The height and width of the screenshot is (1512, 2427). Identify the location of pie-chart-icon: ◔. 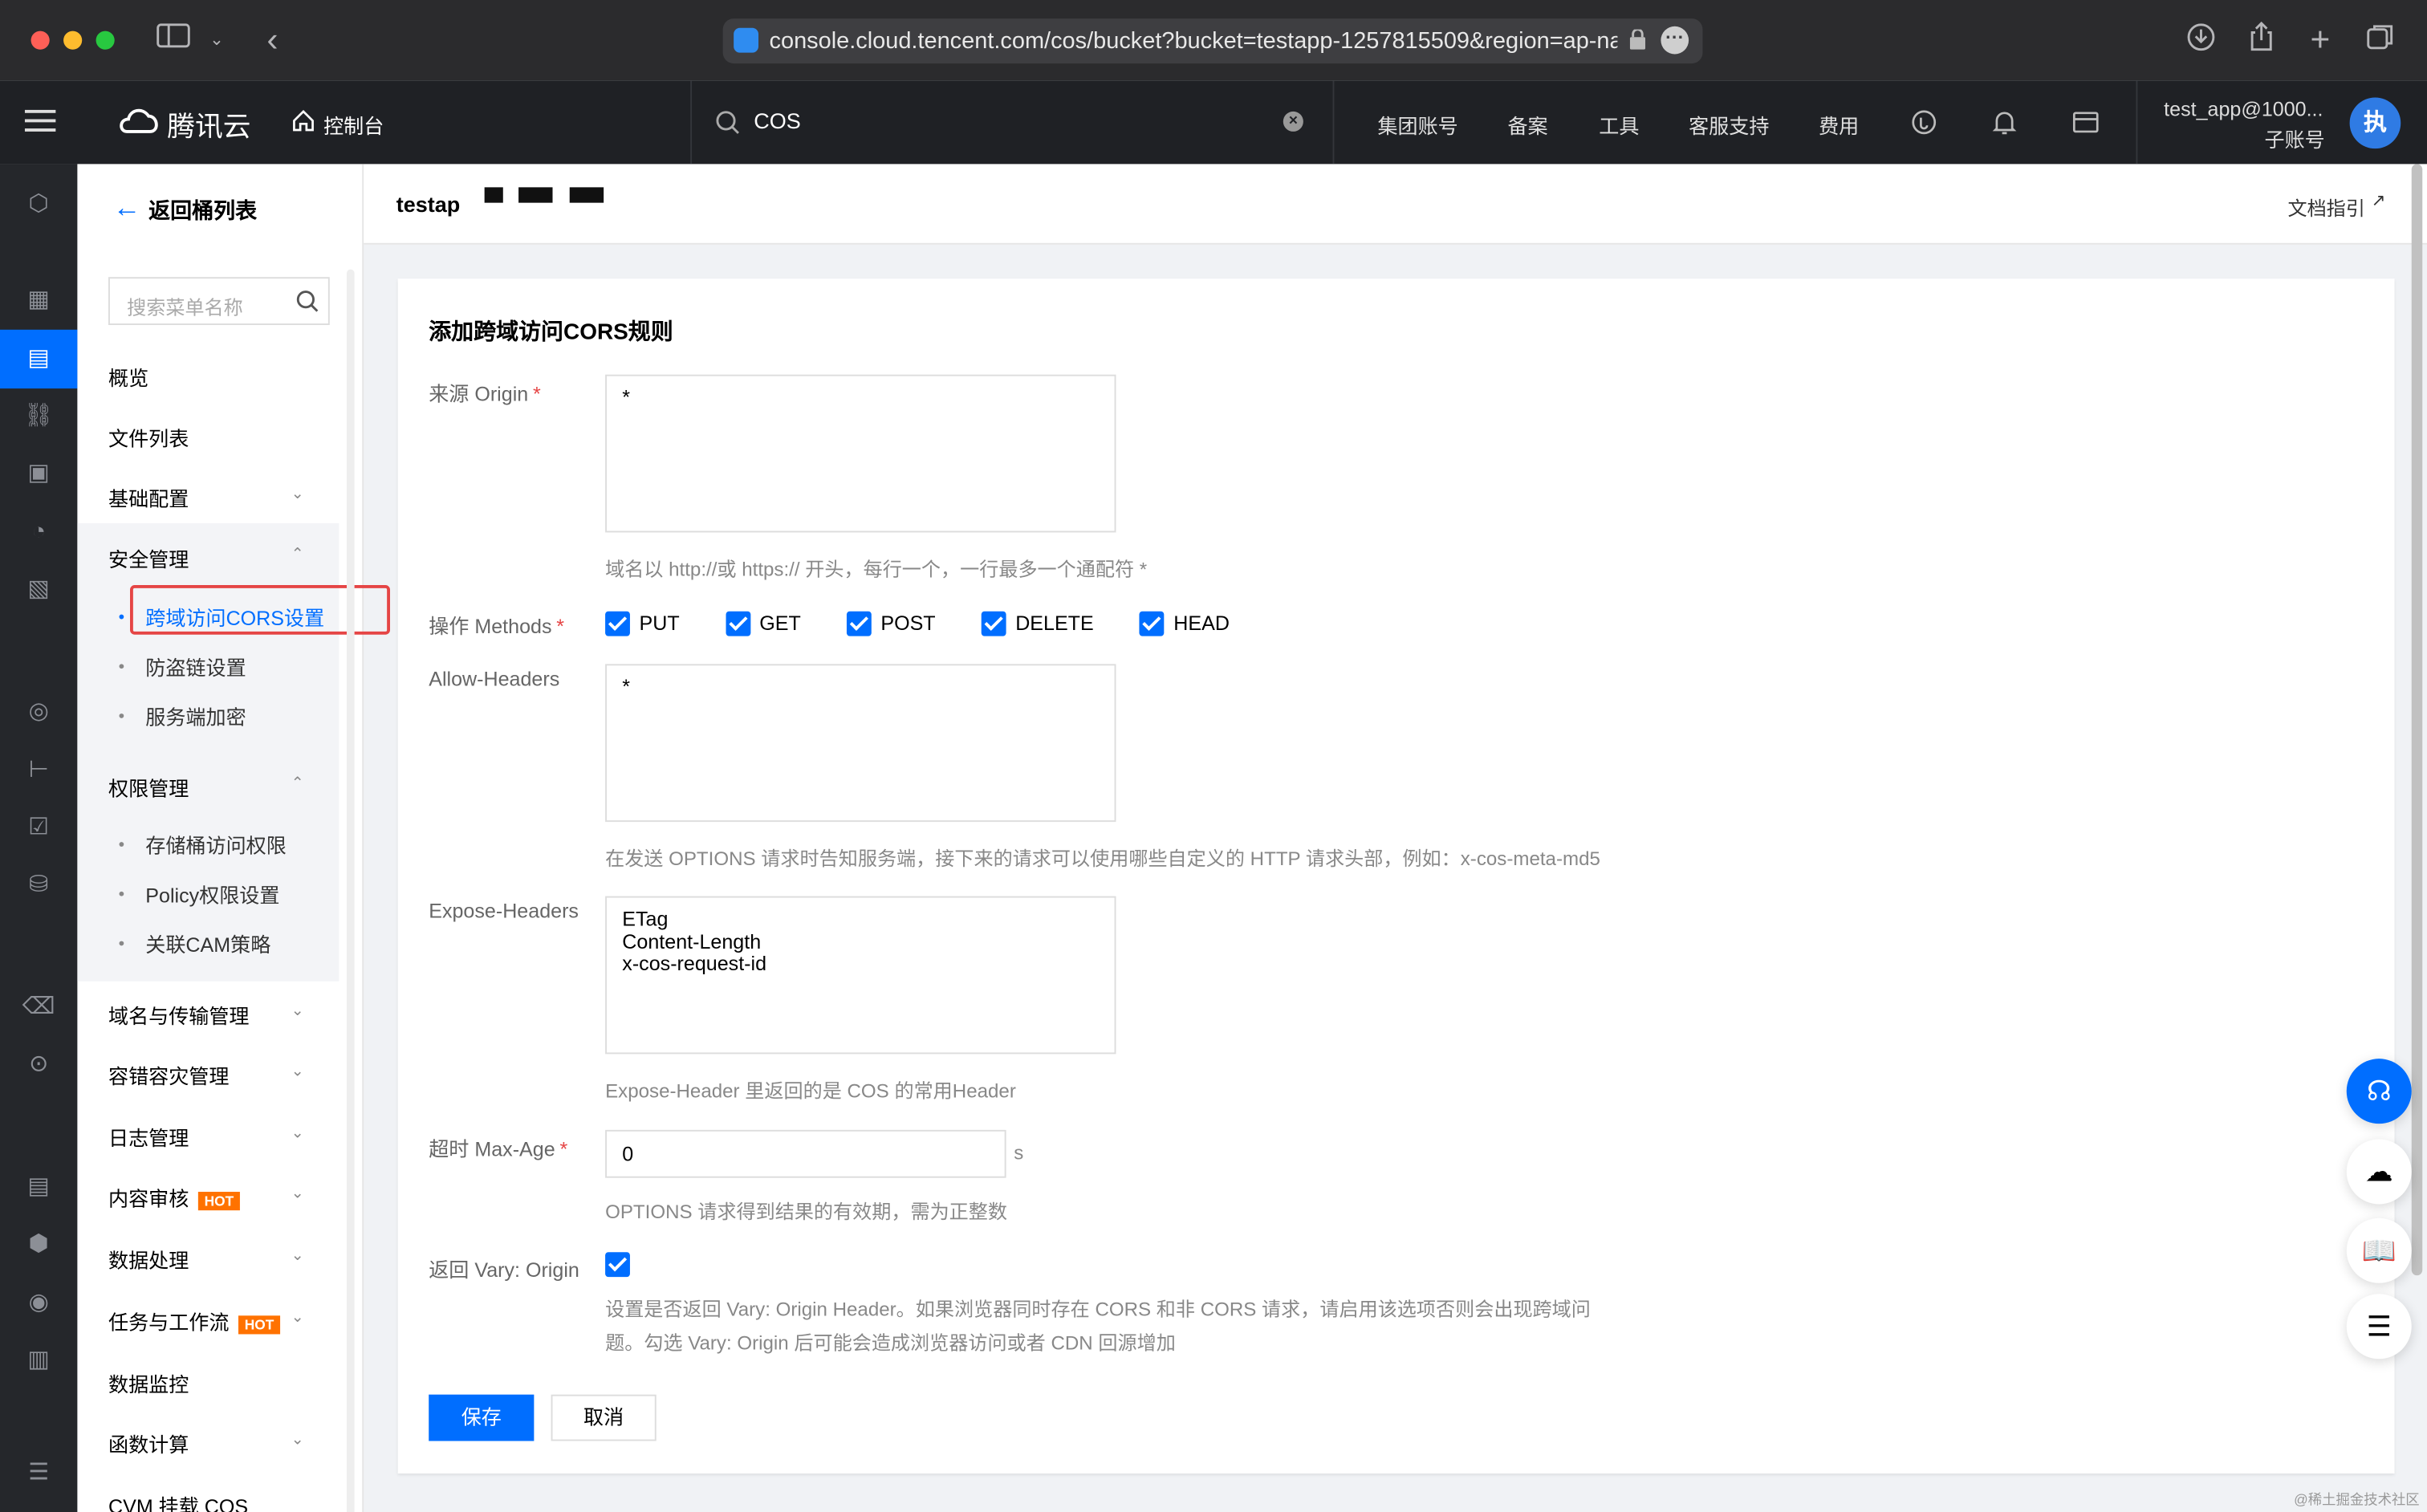
(38, 532).